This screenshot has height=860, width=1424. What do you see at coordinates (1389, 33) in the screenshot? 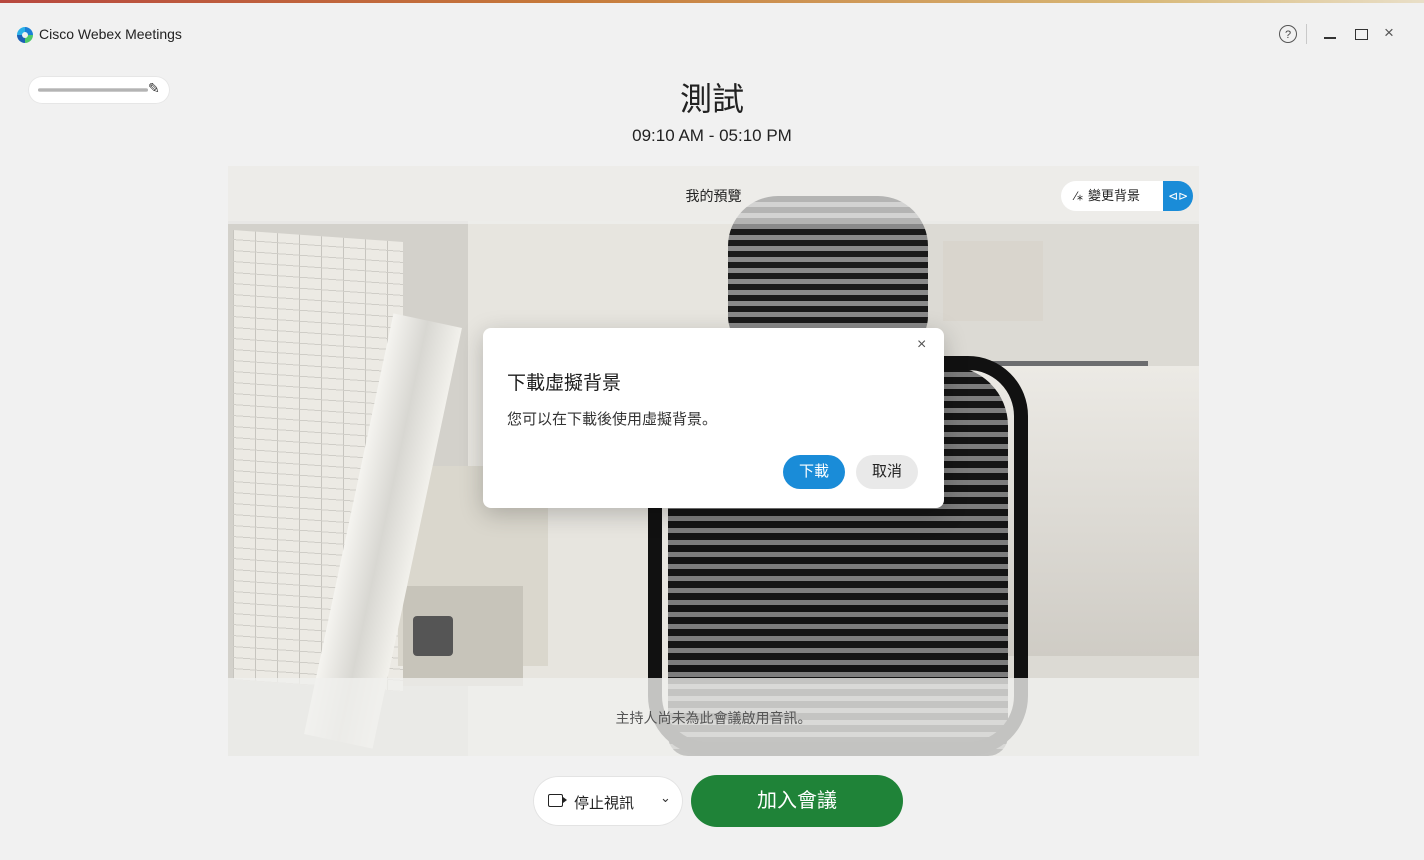
I see `close-window-button: ×` at bounding box center [1389, 33].